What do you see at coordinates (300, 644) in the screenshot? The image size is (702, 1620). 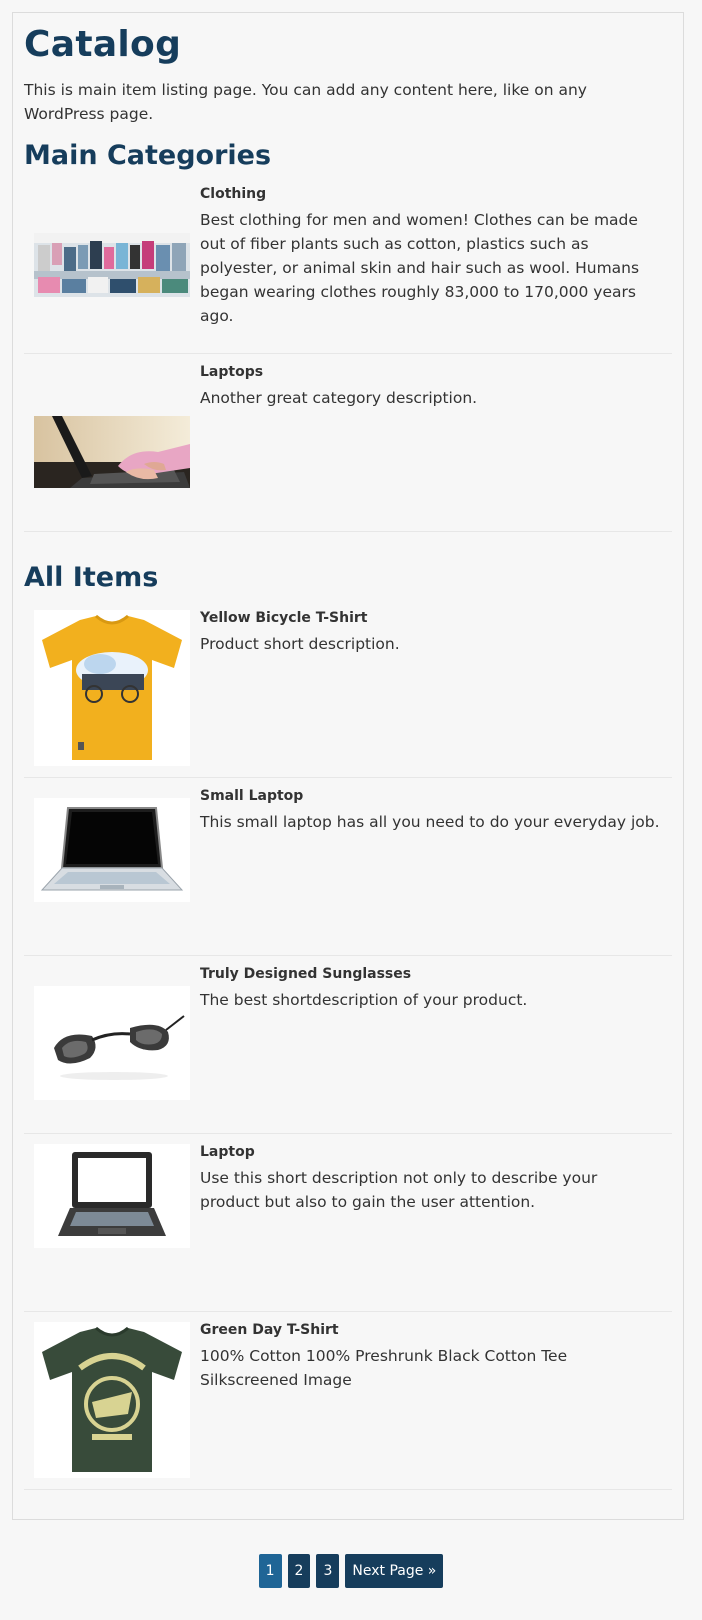 I see `item-description: Product short description.` at bounding box center [300, 644].